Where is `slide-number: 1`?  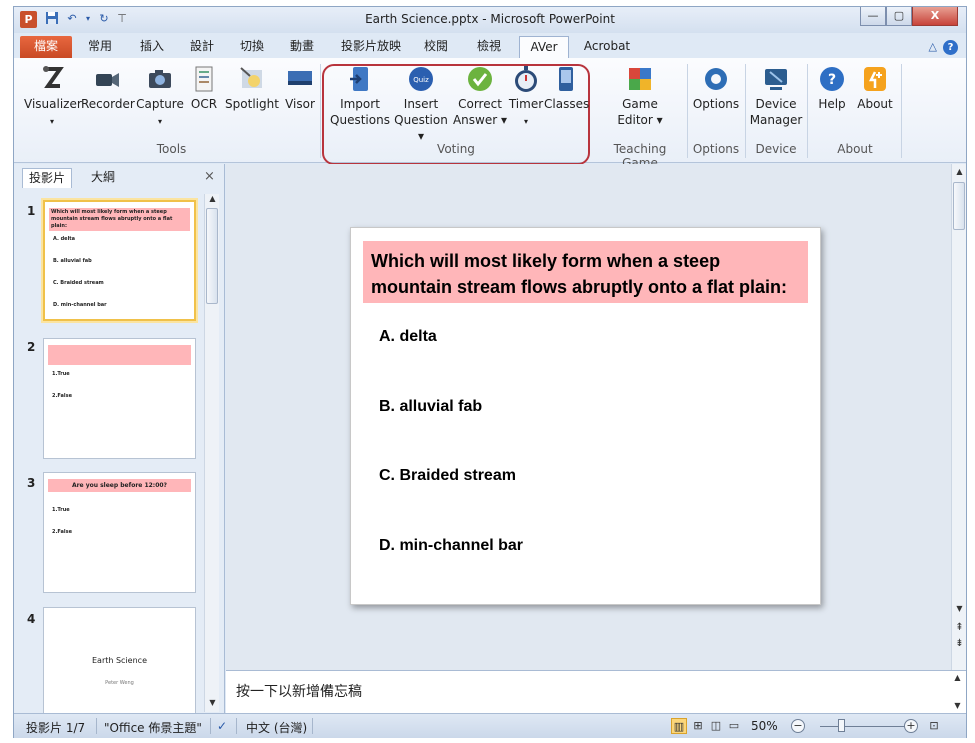 slide-number: 1 is located at coordinates (31, 211).